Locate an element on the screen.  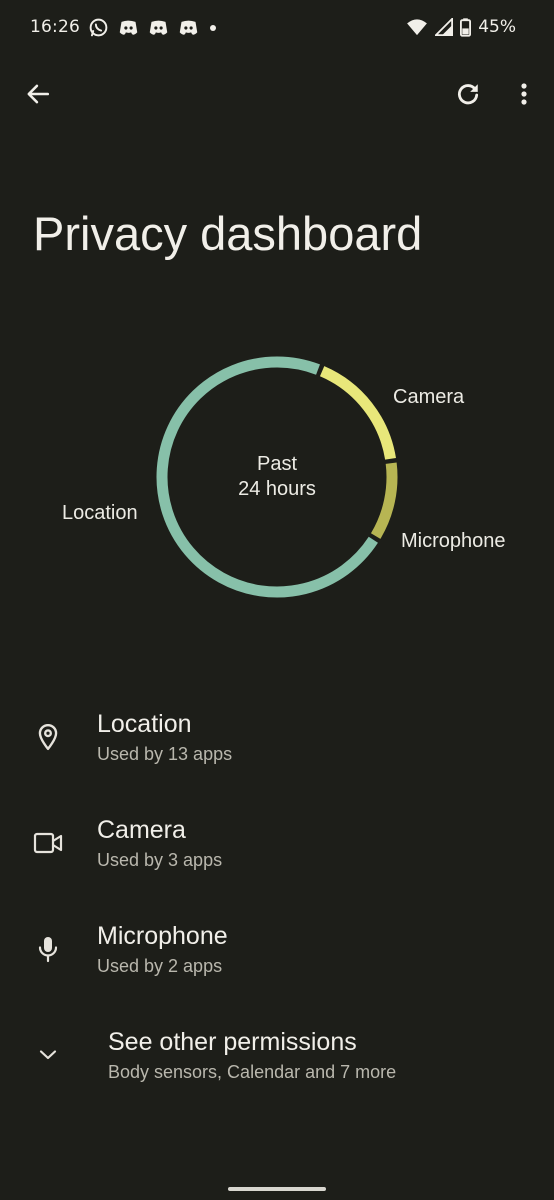
permission-item-microphone: Microphone Used by 2 apps is located at coordinates (277, 957).